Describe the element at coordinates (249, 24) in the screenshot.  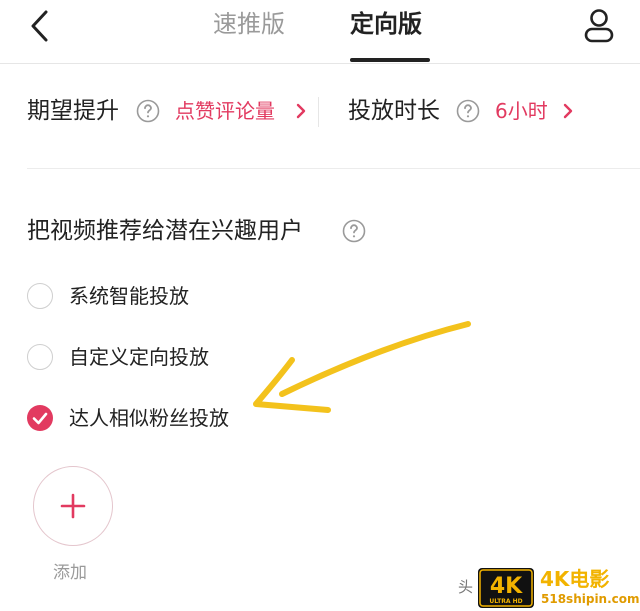
I see `tab-quick-boost: 速推版` at that location.